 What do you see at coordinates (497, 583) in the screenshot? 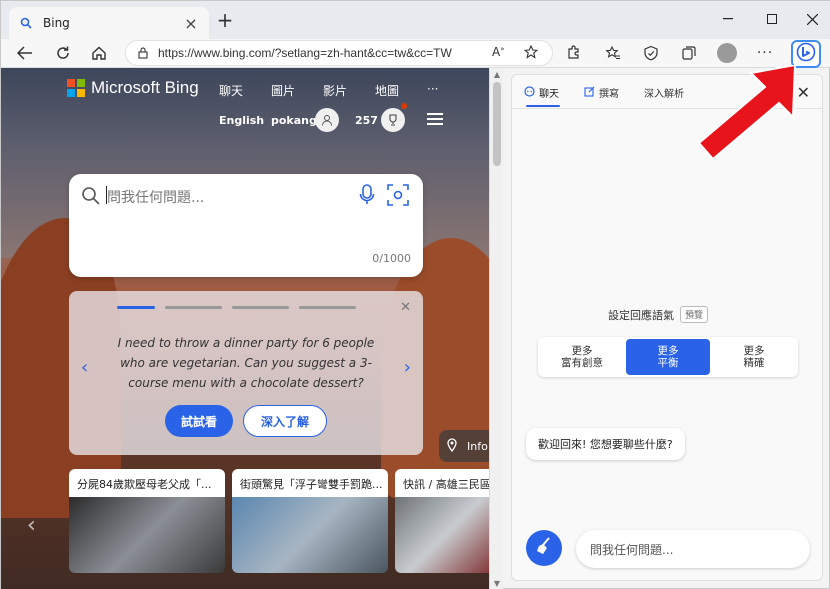
I see `scroll-down-icon: ▼` at bounding box center [497, 583].